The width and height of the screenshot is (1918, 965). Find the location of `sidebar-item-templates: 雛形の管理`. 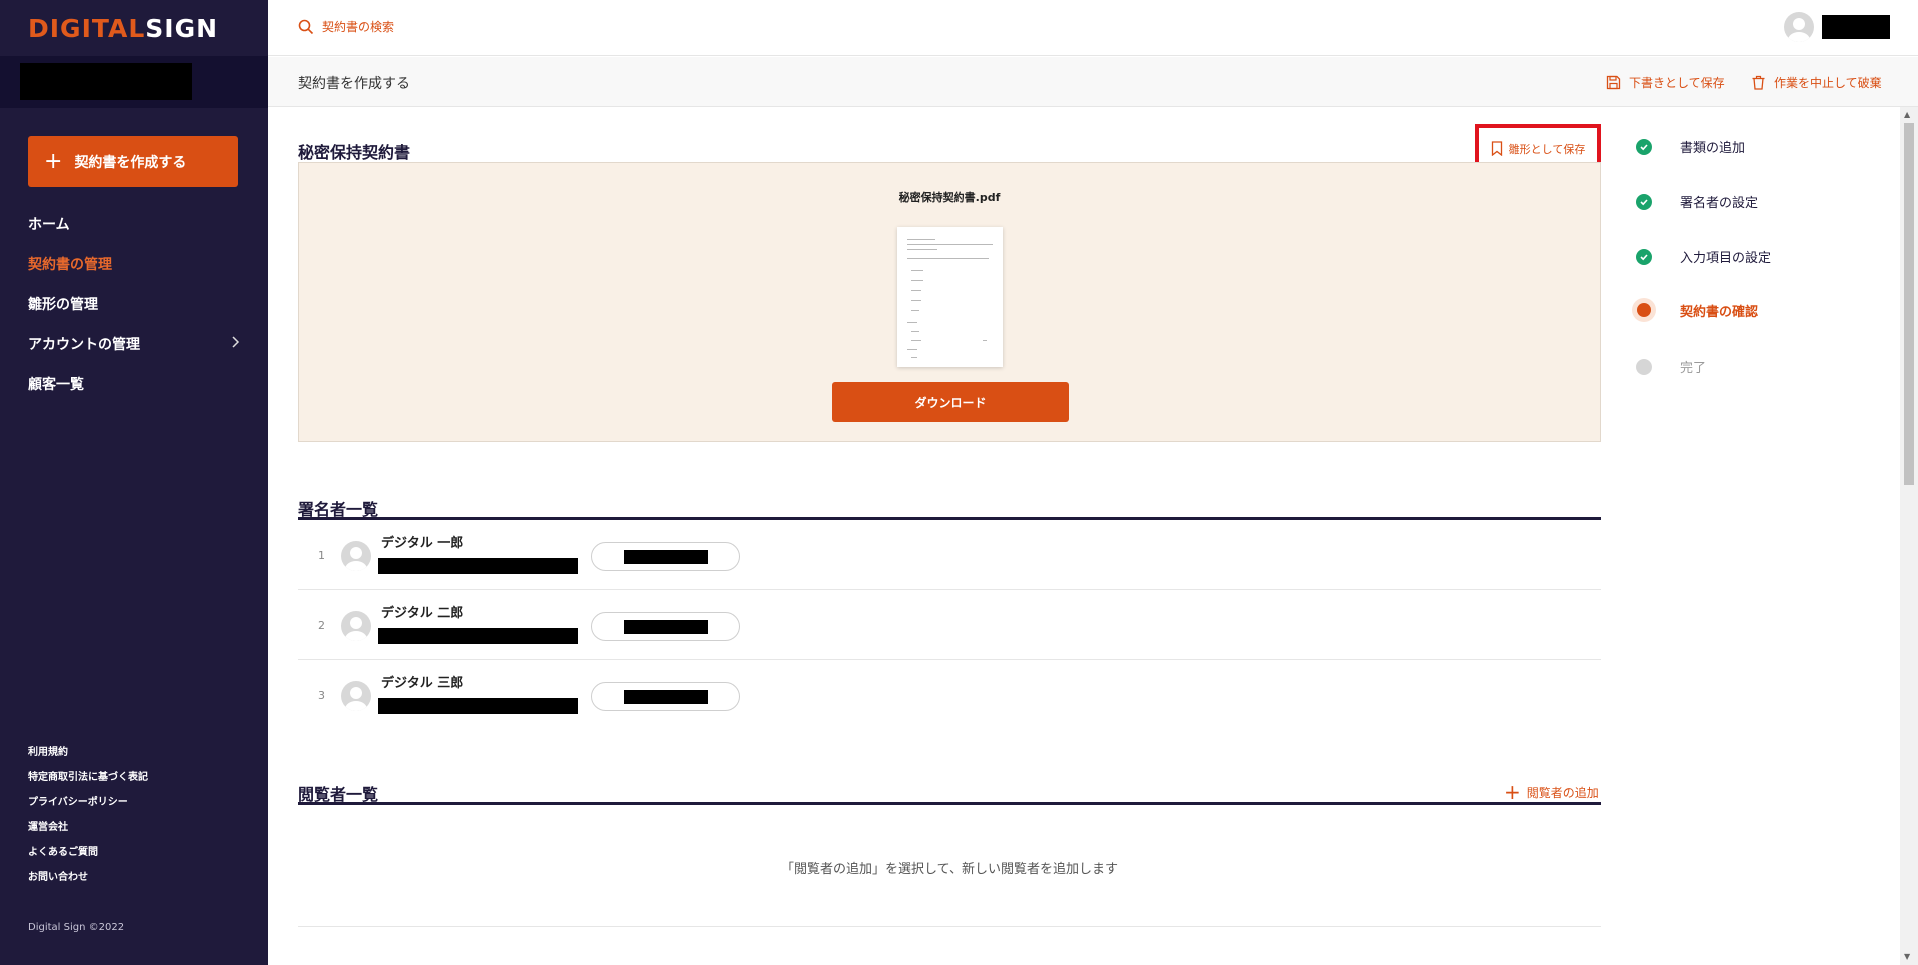

sidebar-item-templates: 雛形の管理 is located at coordinates (134, 304).